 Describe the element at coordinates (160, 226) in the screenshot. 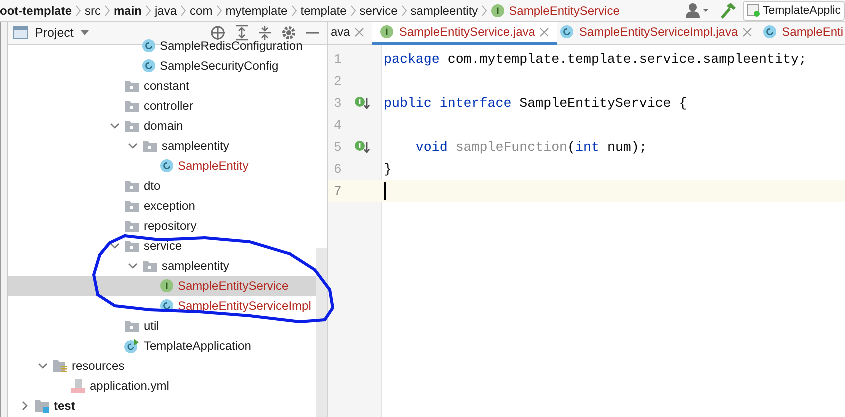

I see `tree-item: repository` at that location.